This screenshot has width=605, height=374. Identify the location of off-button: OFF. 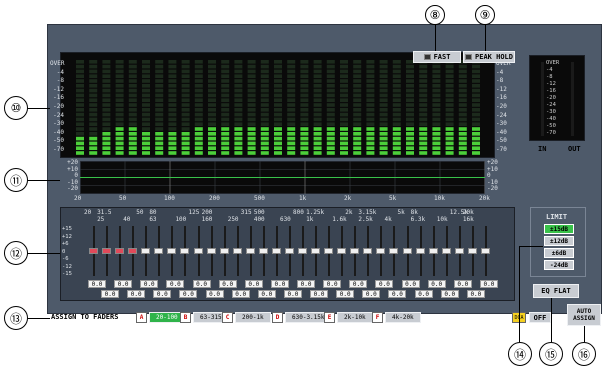
(540, 317).